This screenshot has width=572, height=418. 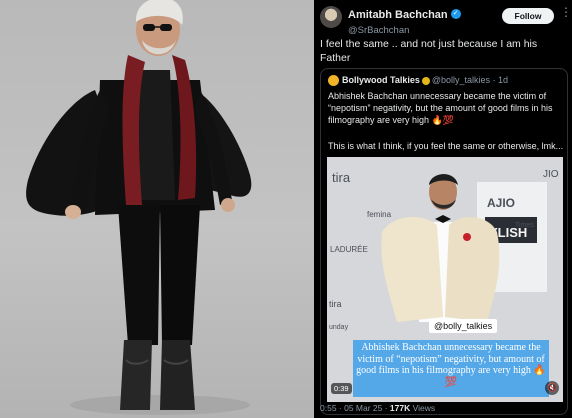 I want to click on author-name: Amitabh Bachchan, so click(x=398, y=15).